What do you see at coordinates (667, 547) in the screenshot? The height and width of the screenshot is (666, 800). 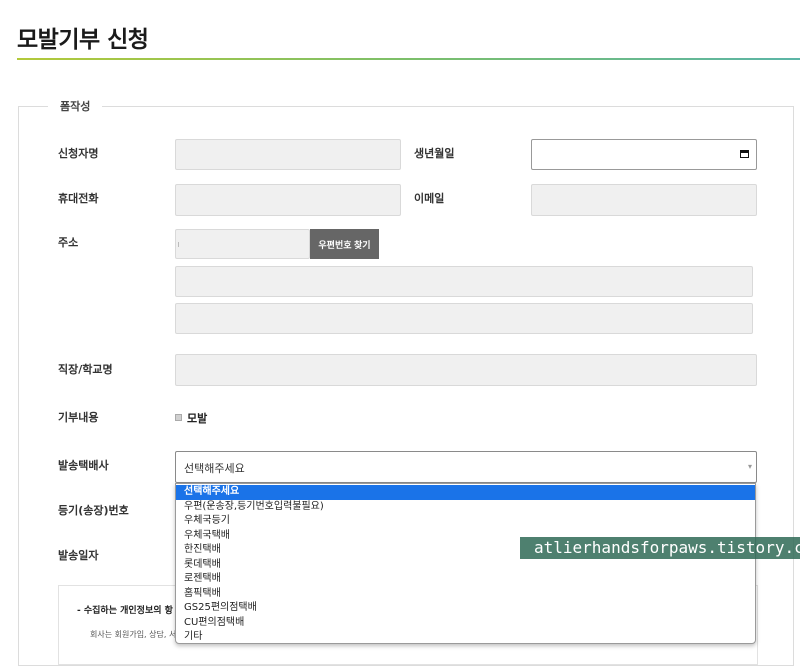 I see `watermark-text: atlierhandsforpaws.tistory.com` at bounding box center [667, 547].